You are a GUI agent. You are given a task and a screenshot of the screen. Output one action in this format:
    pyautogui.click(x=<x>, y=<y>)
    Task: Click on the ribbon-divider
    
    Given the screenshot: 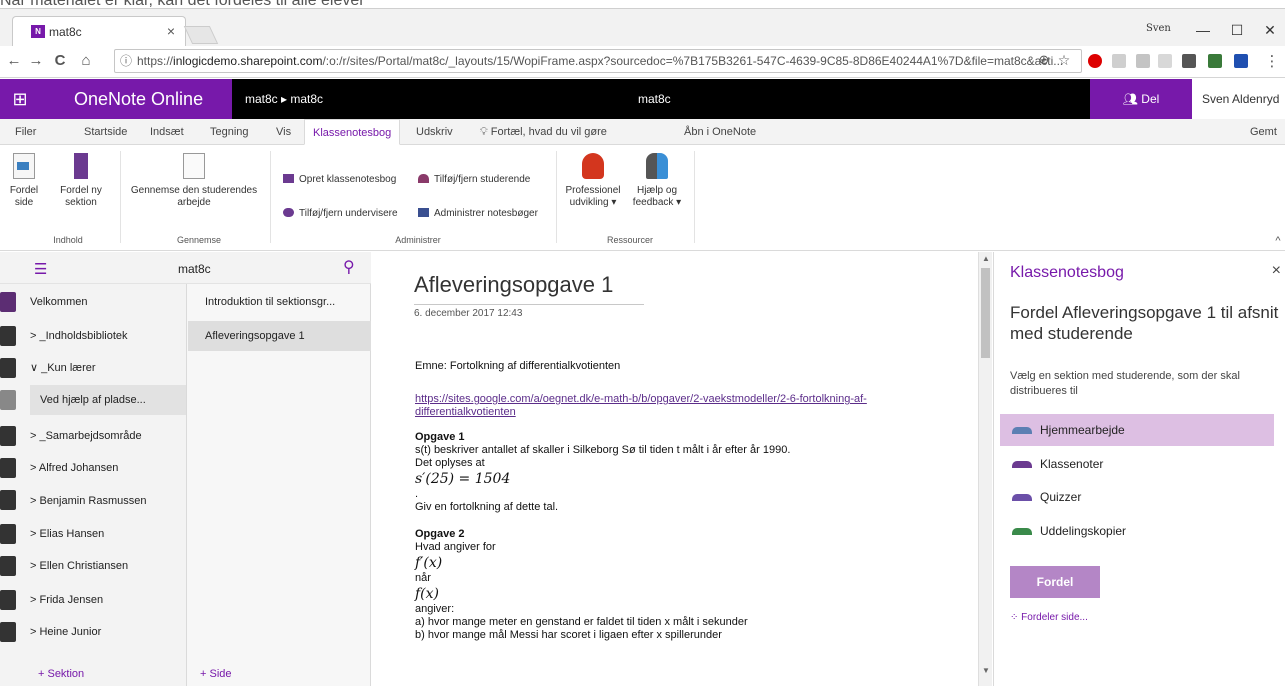 What is the action you would take?
    pyautogui.click(x=694, y=197)
    